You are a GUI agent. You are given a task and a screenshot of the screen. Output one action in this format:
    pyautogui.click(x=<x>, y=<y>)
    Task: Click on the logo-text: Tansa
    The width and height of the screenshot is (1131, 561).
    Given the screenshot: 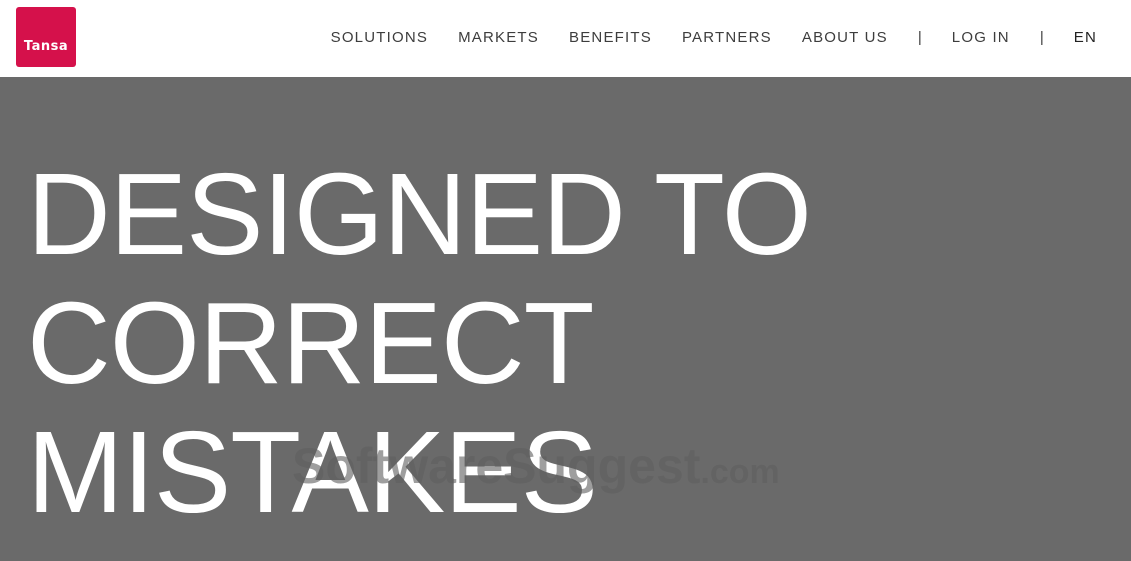 What is the action you would take?
    pyautogui.click(x=46, y=46)
    